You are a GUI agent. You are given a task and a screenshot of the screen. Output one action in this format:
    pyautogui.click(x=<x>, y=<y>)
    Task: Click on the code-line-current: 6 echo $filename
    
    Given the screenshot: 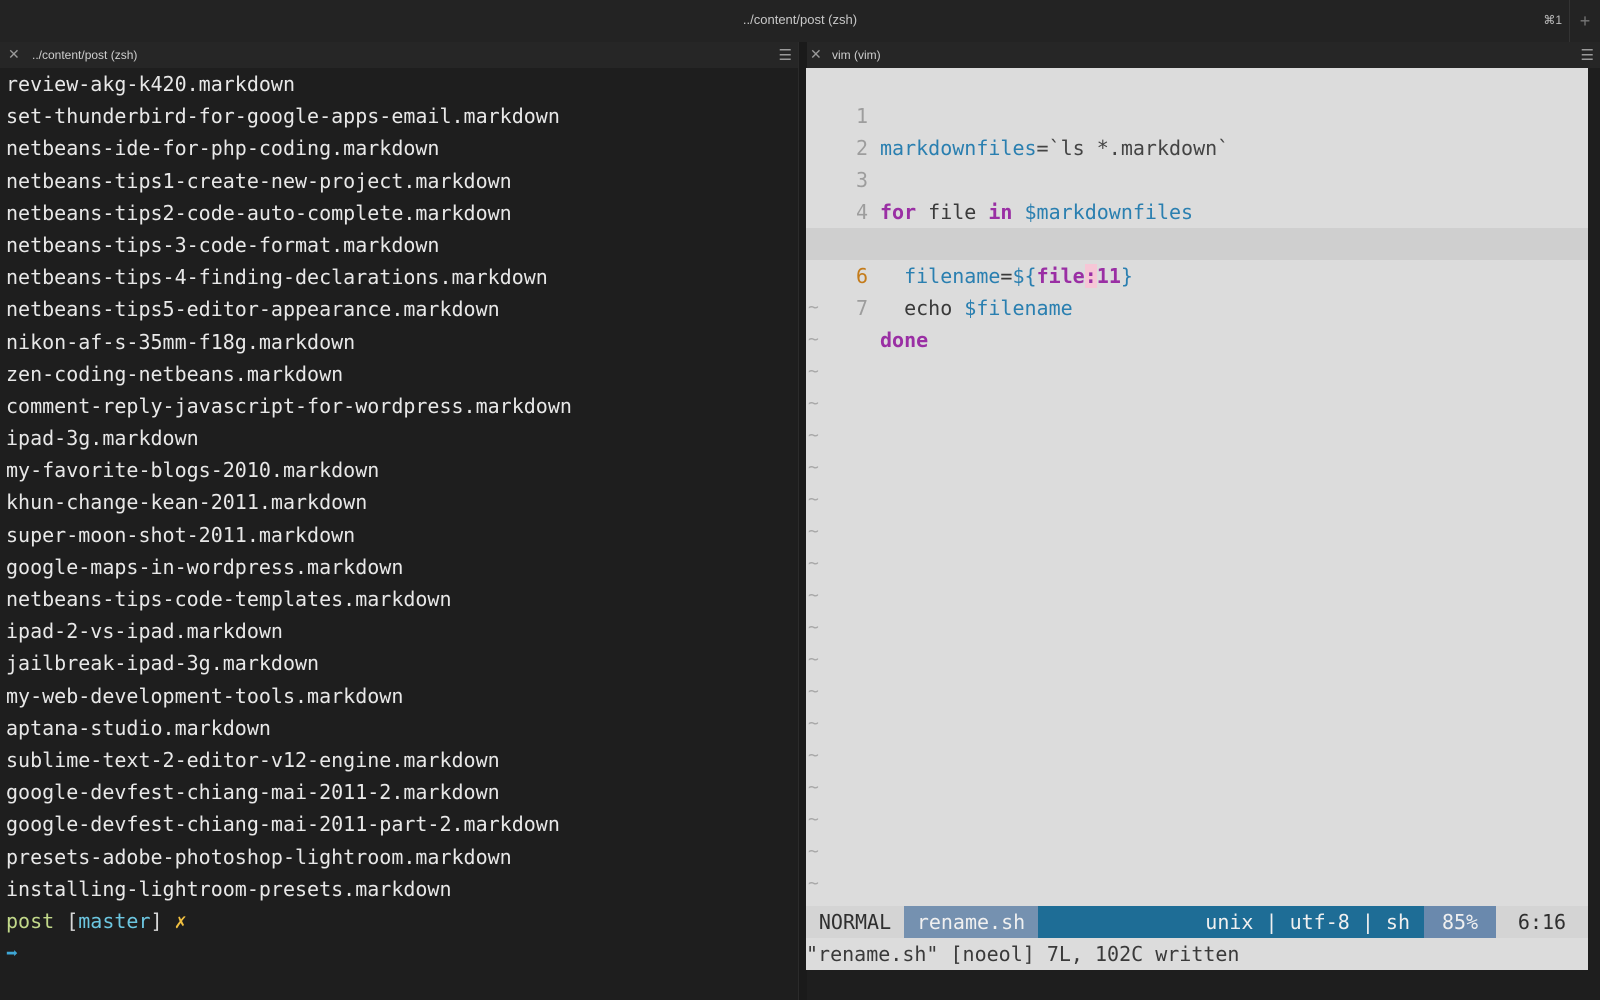 What is the action you would take?
    pyautogui.click(x=1197, y=274)
    